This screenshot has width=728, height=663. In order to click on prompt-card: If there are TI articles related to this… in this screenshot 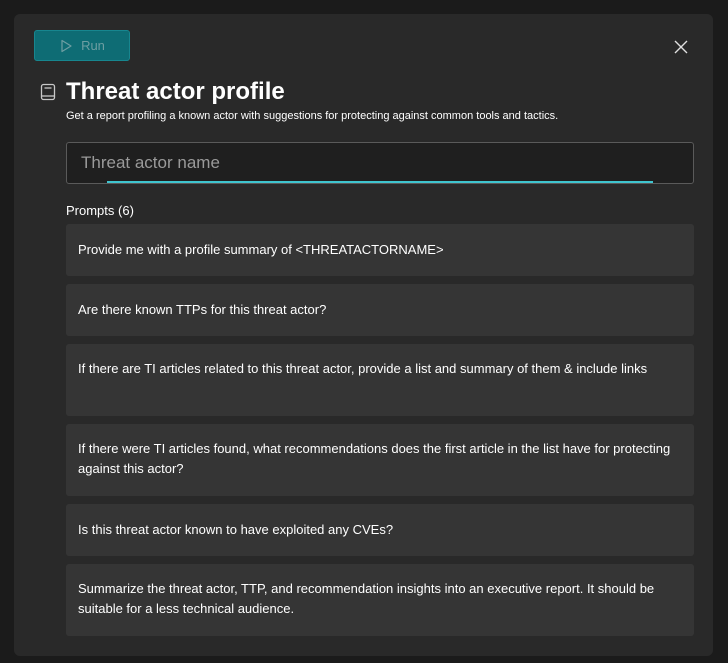, I will do `click(380, 380)`.